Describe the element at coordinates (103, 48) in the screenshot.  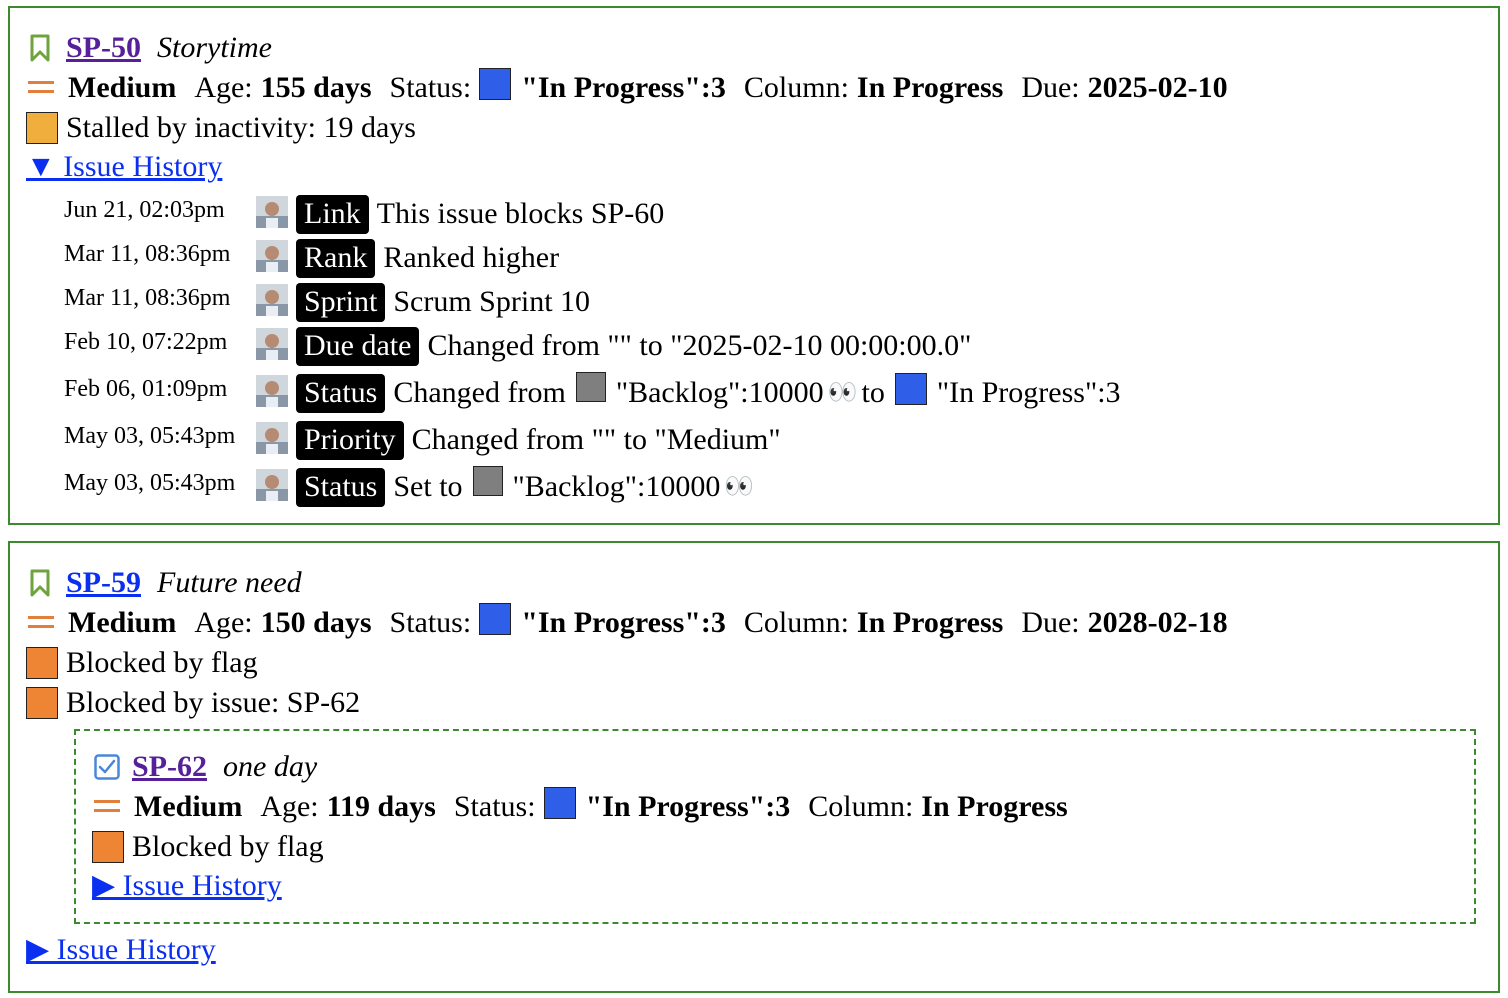
I see `issue-key-link: SP-50` at that location.